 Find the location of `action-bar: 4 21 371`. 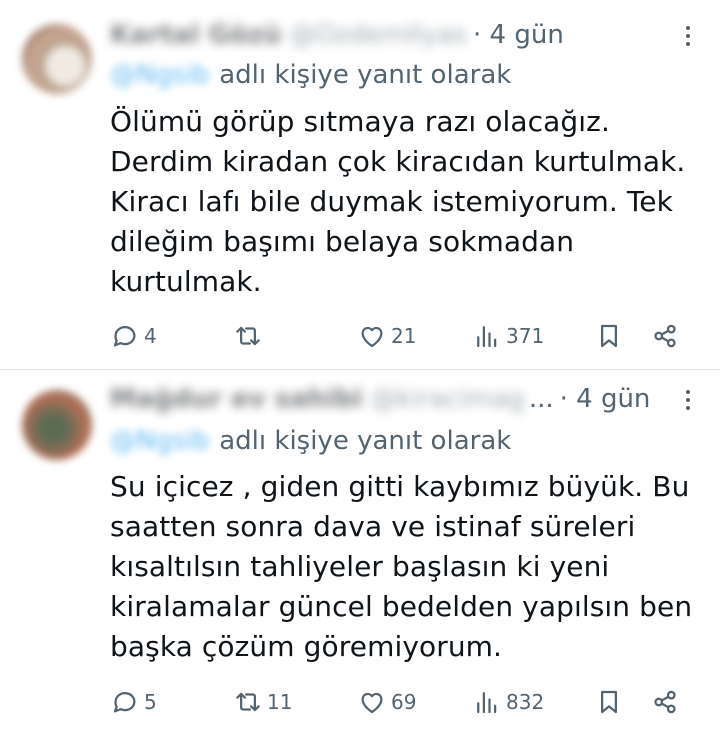

action-bar: 4 21 371 is located at coordinates (400, 336).